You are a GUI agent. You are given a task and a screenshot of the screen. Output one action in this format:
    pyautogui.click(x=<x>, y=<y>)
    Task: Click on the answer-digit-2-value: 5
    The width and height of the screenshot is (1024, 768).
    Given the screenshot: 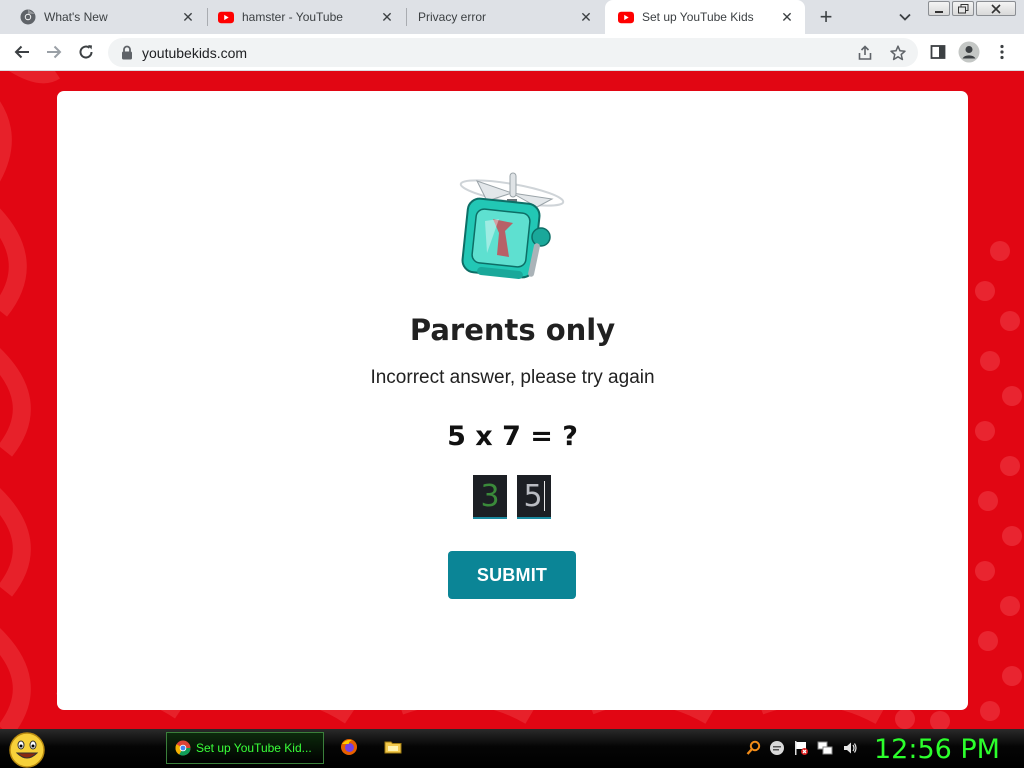 What is the action you would take?
    pyautogui.click(x=533, y=496)
    